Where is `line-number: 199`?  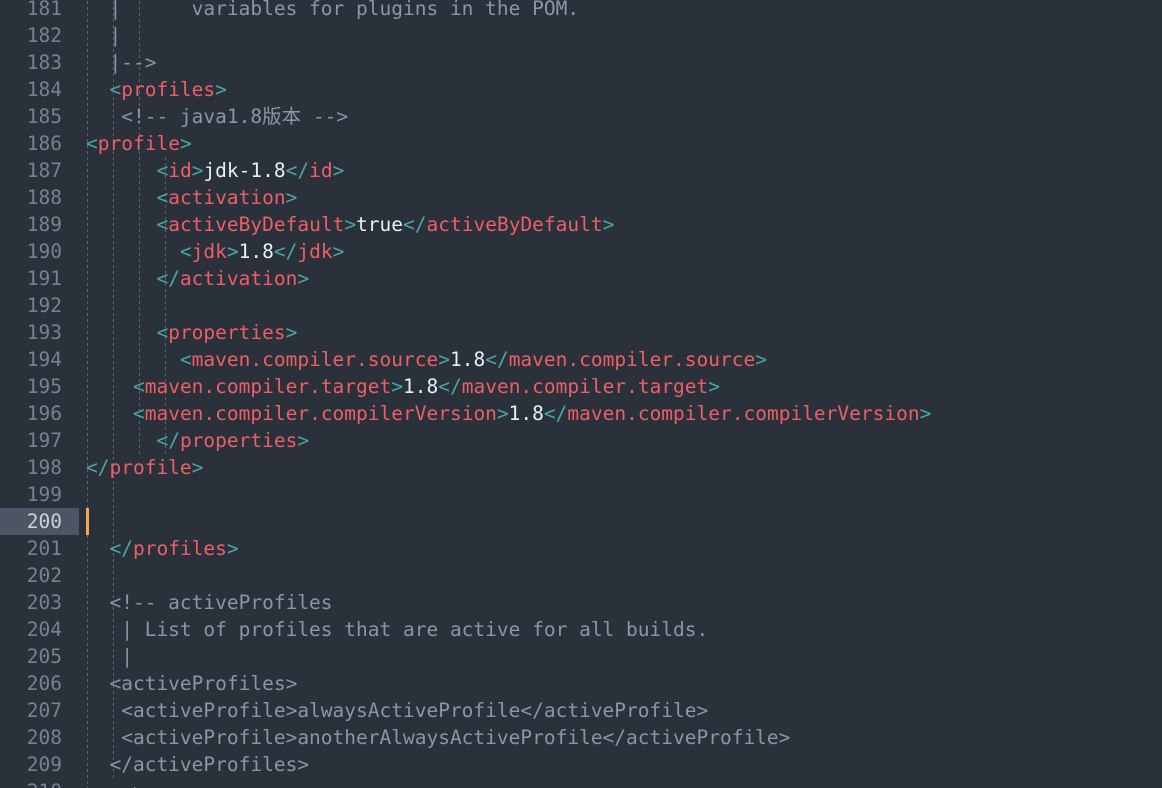 line-number: 199 is located at coordinates (31, 494).